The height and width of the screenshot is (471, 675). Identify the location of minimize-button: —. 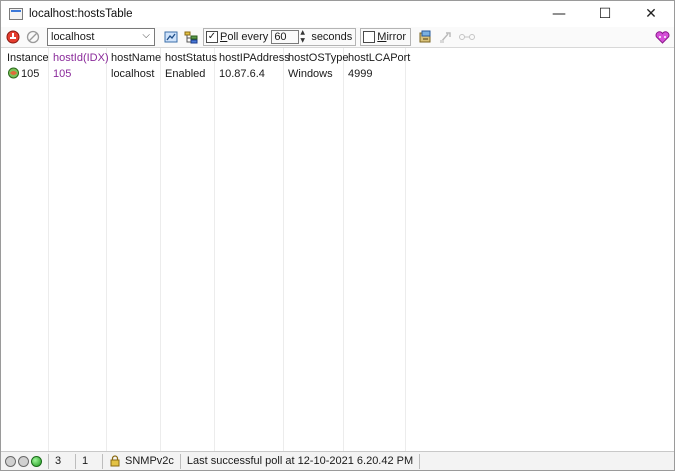
(559, 14).